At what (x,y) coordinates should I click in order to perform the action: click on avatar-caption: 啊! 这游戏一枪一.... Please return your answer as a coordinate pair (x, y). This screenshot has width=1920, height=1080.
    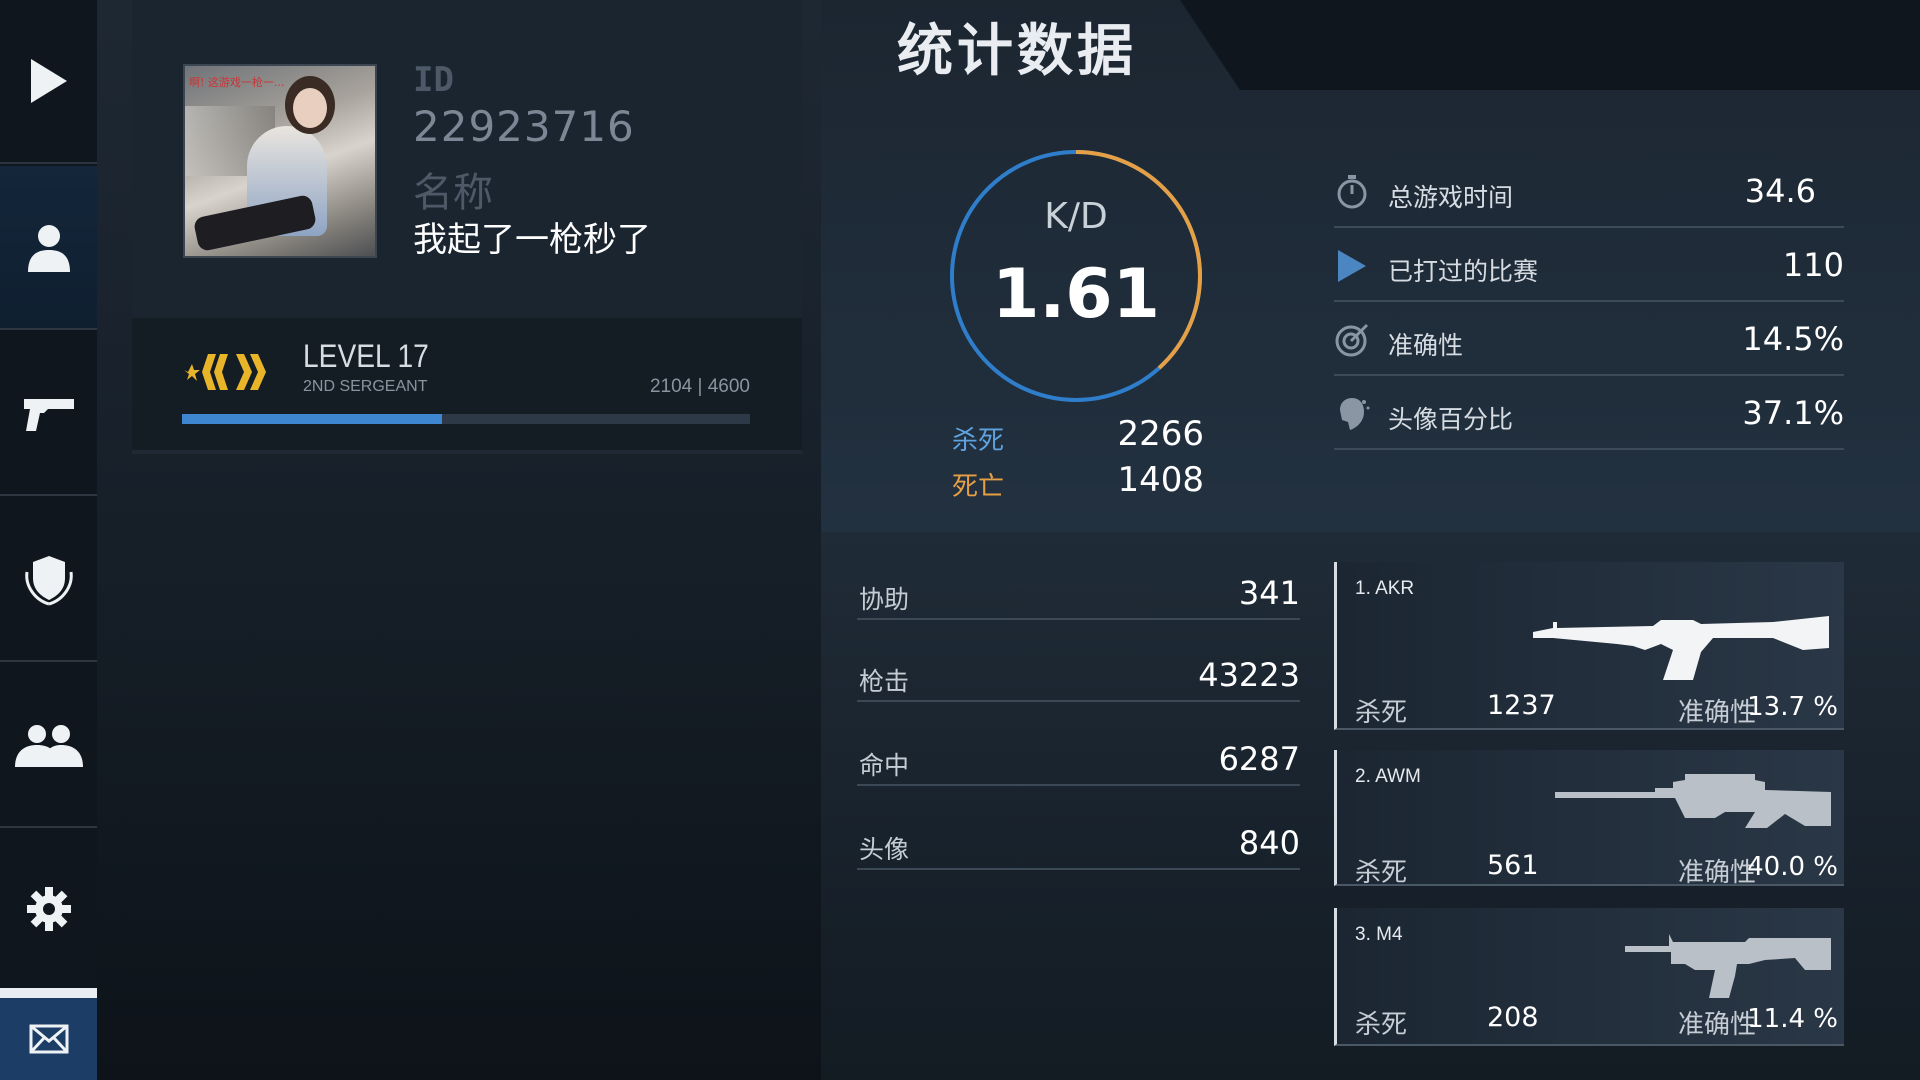
    Looking at the image, I should click on (237, 82).